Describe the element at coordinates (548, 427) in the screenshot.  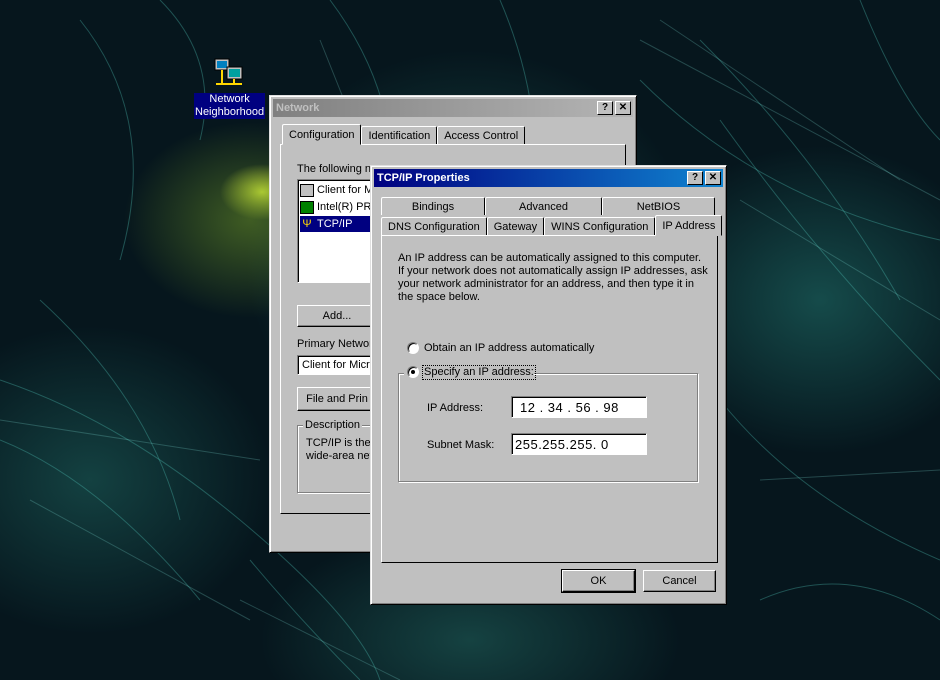
I see `specify-ip-group` at that location.